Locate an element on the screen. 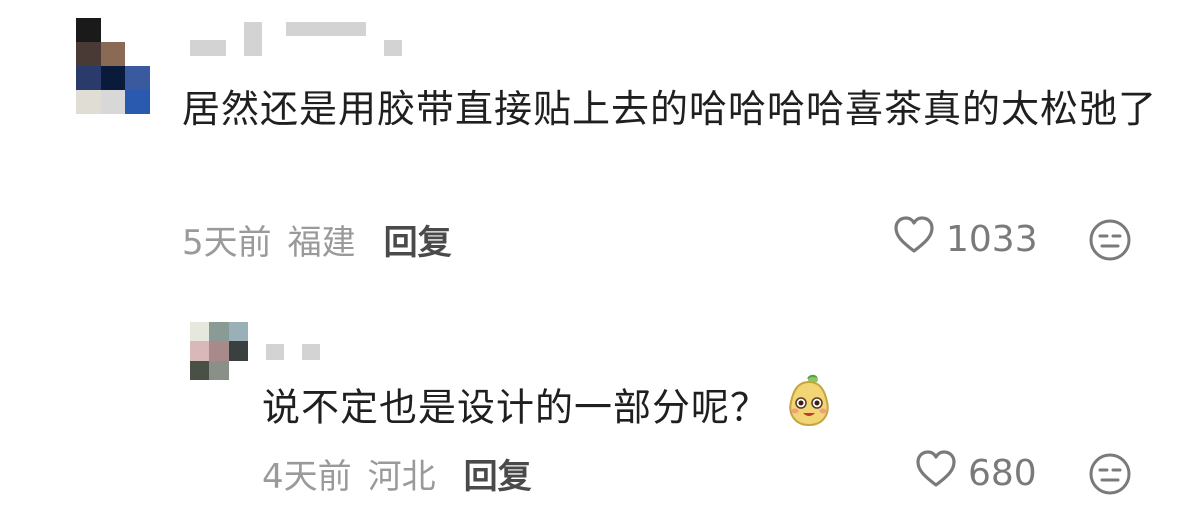 This screenshot has height=511, width=1200. comment-text-2: 说不定也是设计的一部分呢？ is located at coordinates (712, 410).